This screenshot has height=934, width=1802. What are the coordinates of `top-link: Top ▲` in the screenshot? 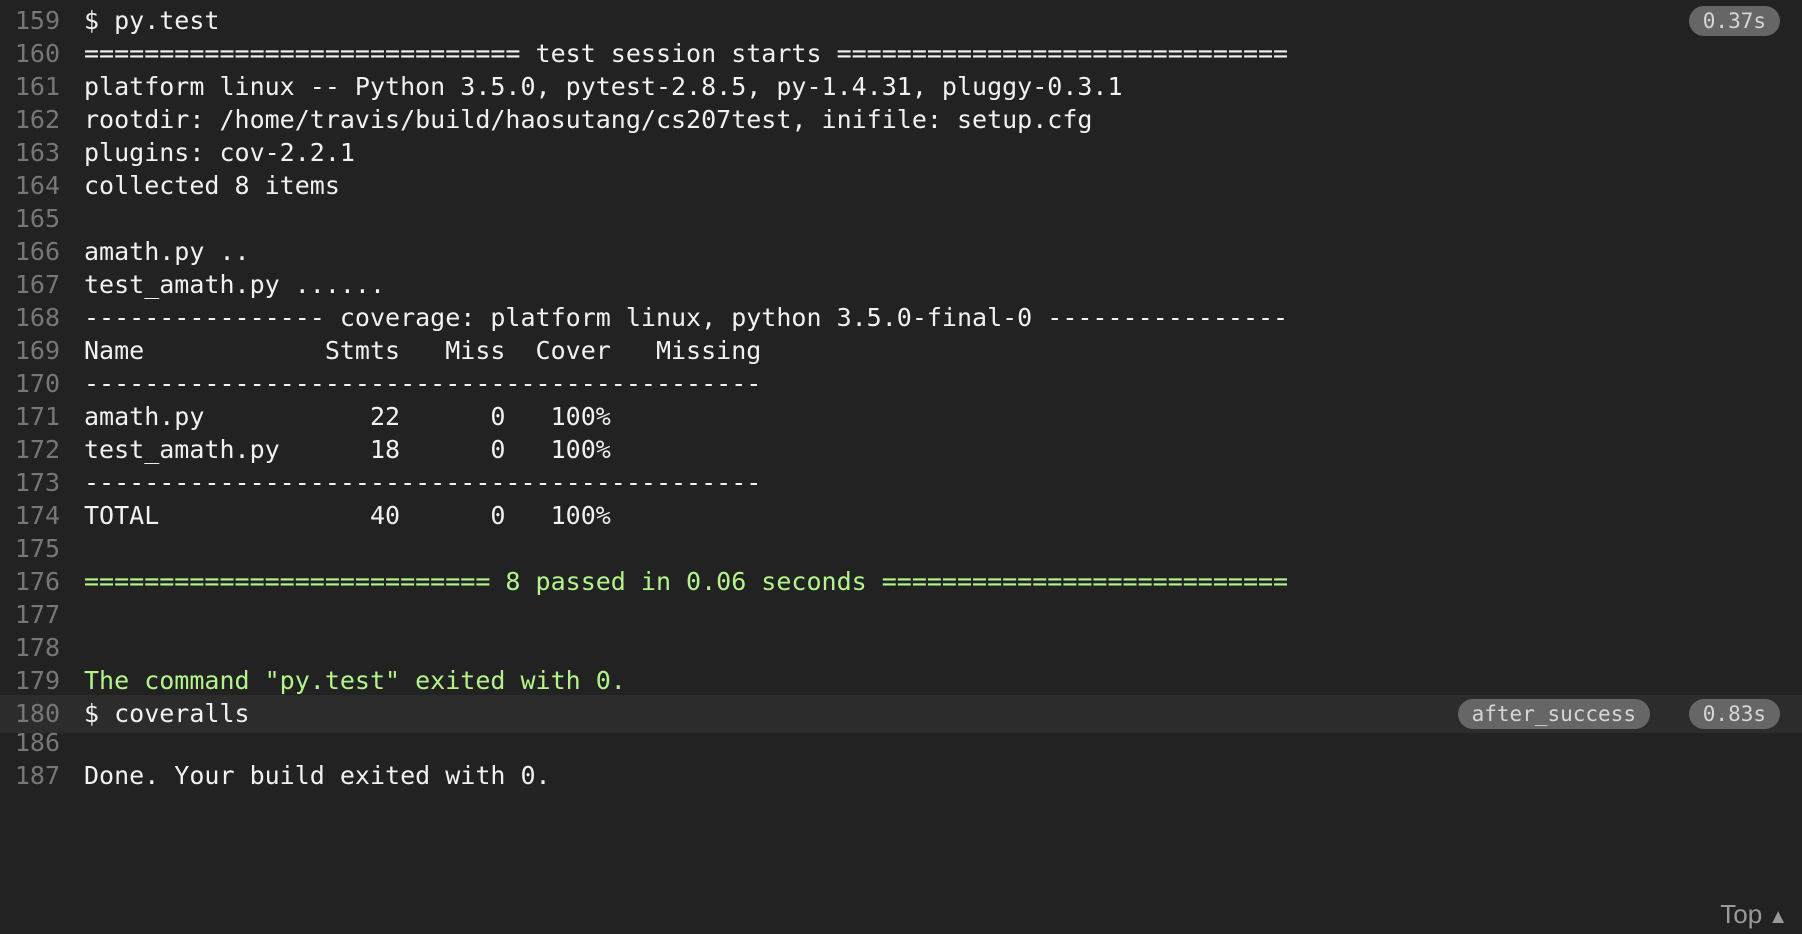 It's located at (1754, 914).